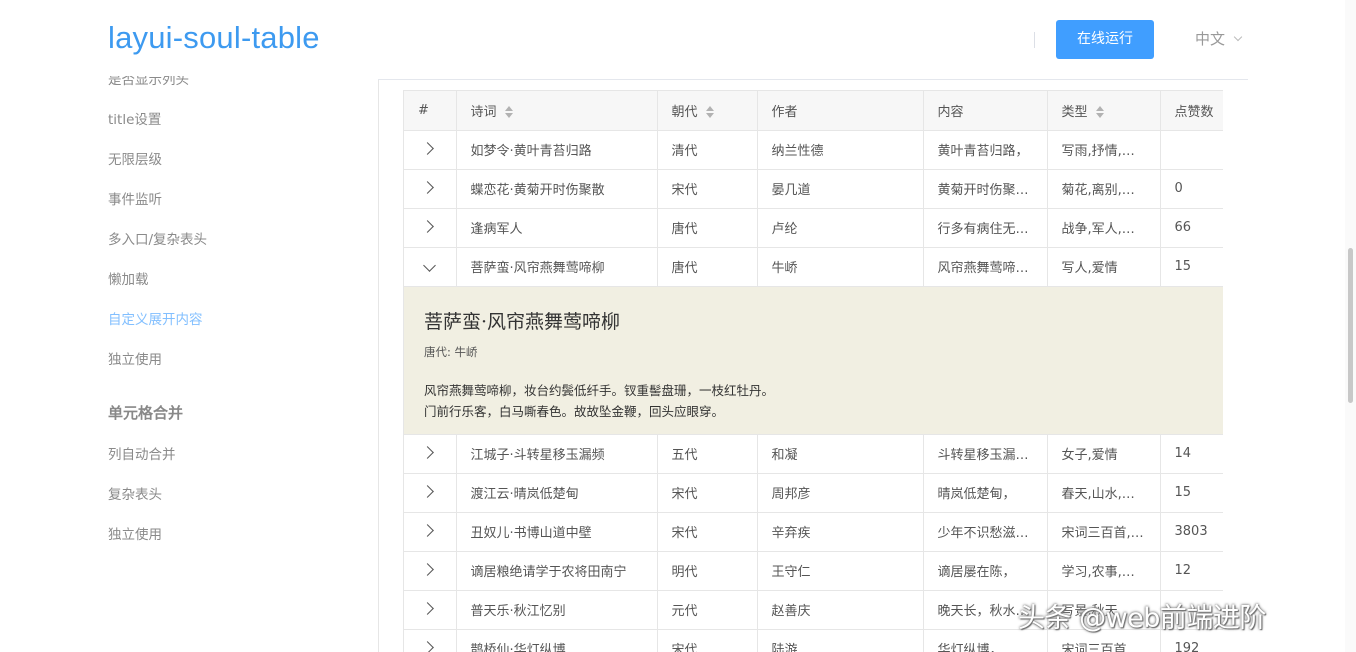 The height and width of the screenshot is (652, 1356). I want to click on author-cell: 周邦彦, so click(840, 493).